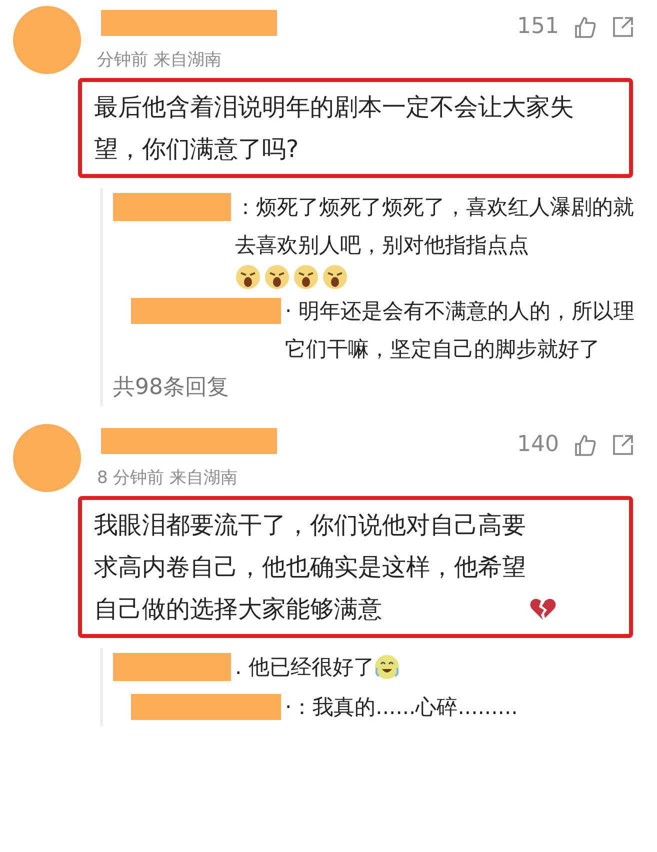 The height and width of the screenshot is (852, 657). Describe the element at coordinates (159, 60) in the screenshot. I see `comment-meta: 分钟前 来自湖南` at that location.